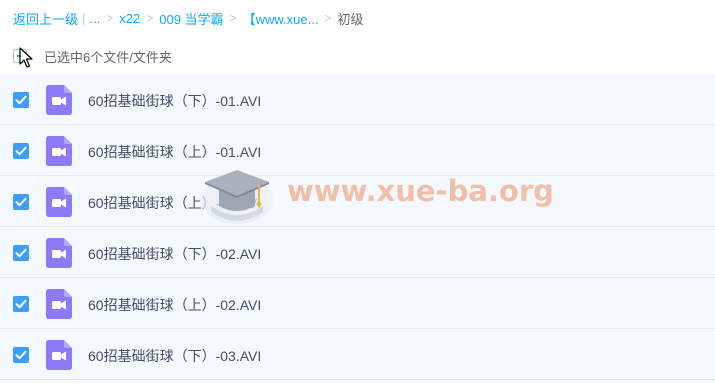  I want to click on breadcrumb-item-x22: x22, so click(129, 18).